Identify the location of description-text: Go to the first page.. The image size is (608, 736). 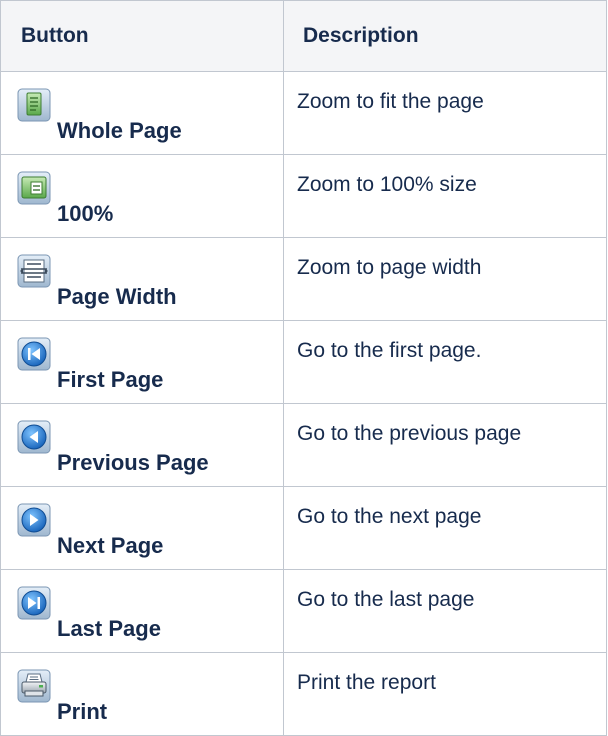
(389, 350).